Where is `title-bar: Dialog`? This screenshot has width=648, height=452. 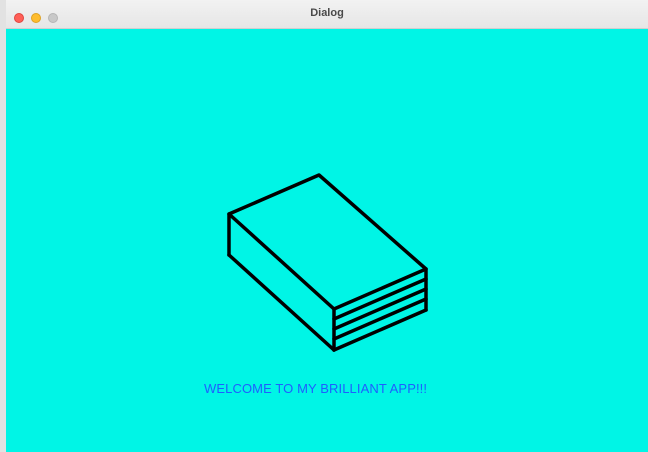
title-bar: Dialog is located at coordinates (327, 14).